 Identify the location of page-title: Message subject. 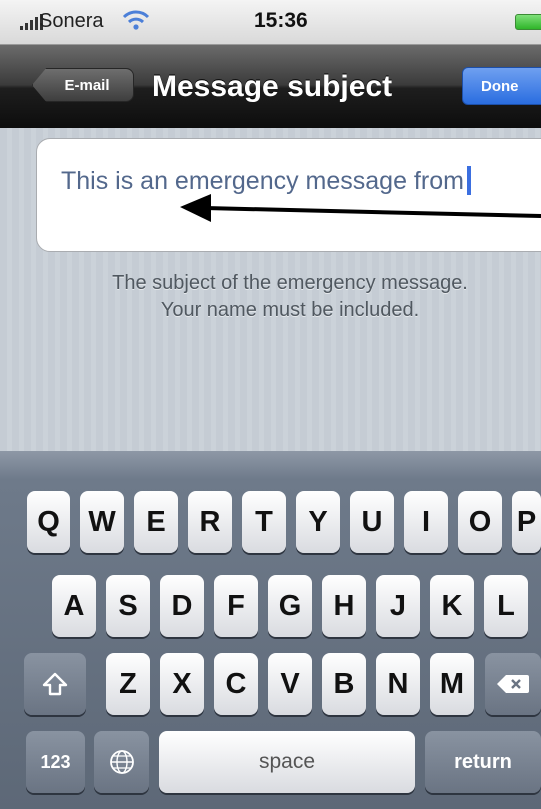
(272, 86).